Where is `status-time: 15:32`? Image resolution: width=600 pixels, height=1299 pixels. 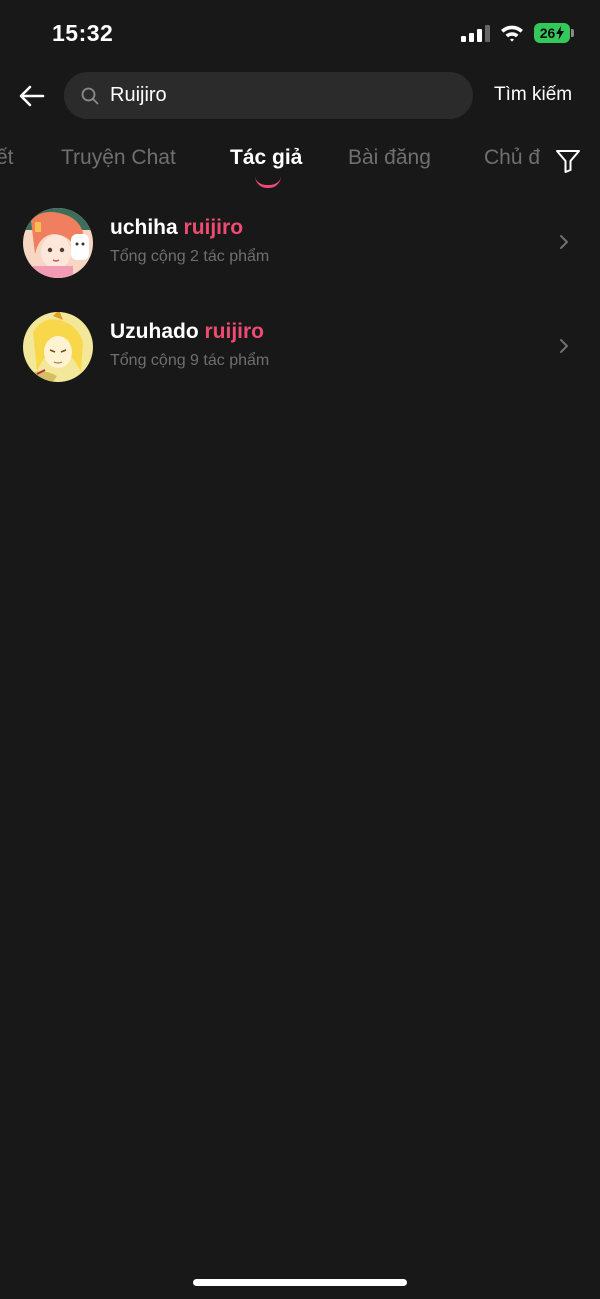
status-time: 15:32 is located at coordinates (83, 33).